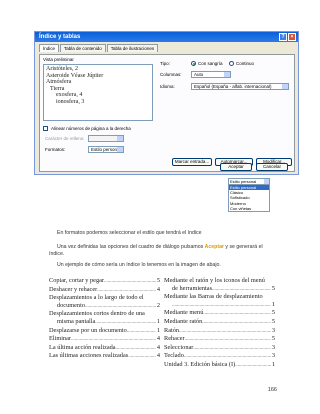 The width and height of the screenshot is (320, 414). I want to click on index-entry-text: La última acción realizada, so click(82, 347).